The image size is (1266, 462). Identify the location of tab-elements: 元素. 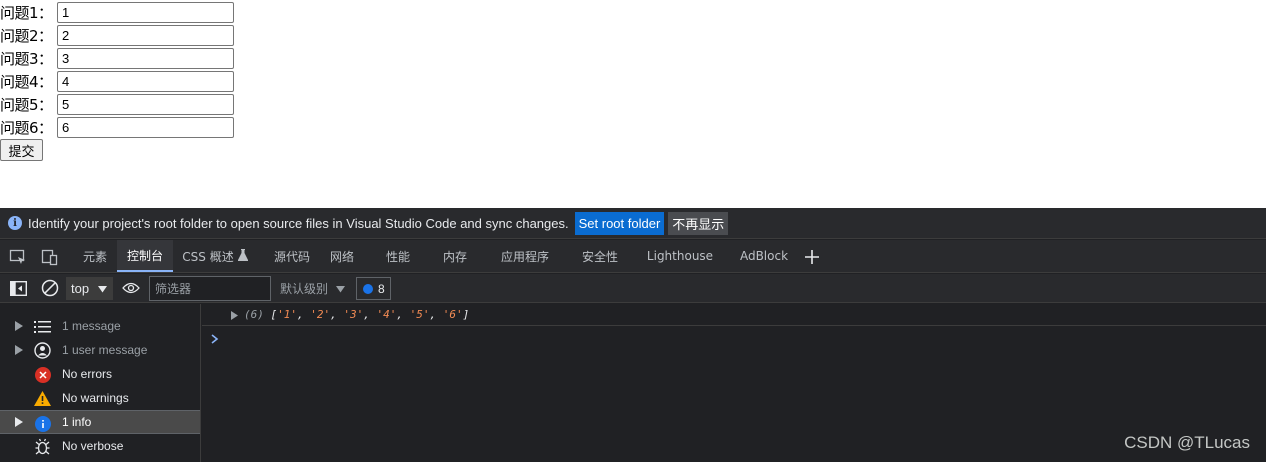
(95, 256).